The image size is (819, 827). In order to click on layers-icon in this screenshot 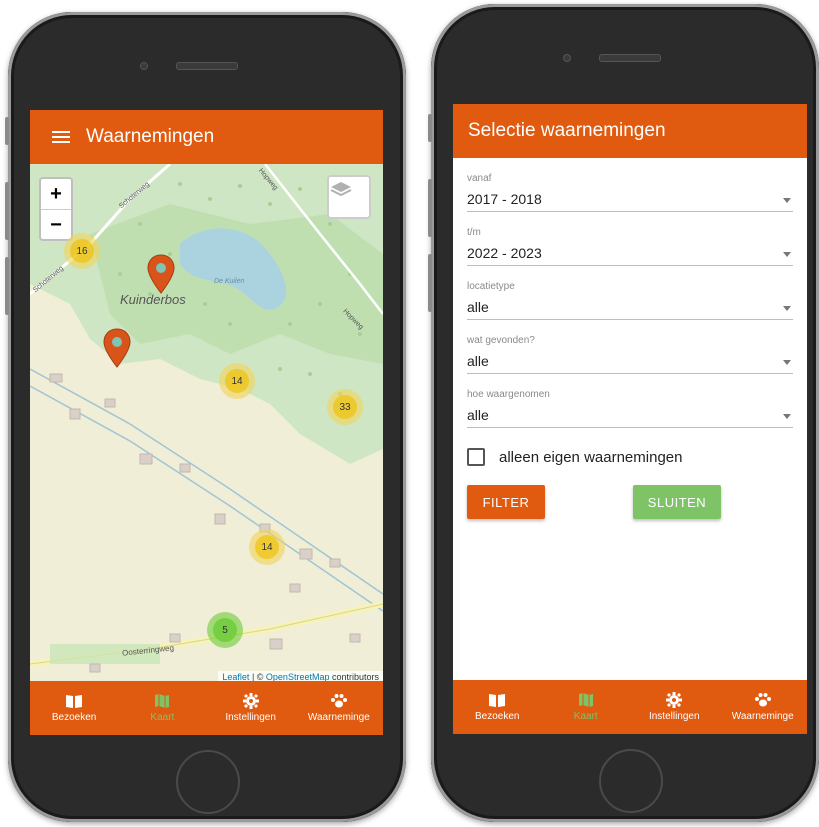, I will do `click(341, 189)`.